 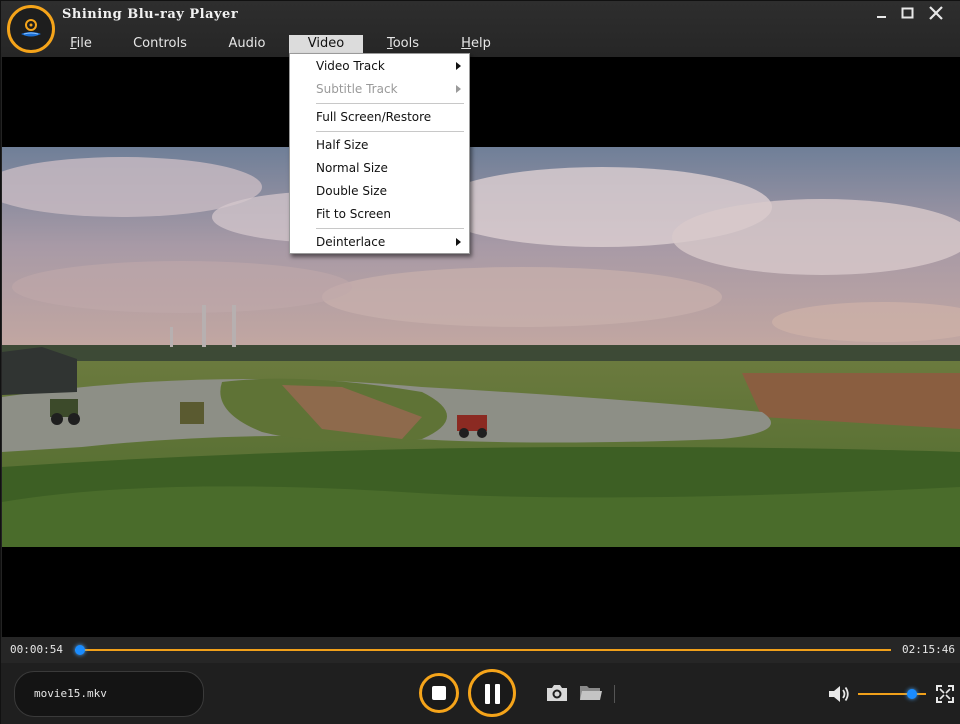 What do you see at coordinates (379, 145) in the screenshot?
I see `menu-item-half-size: Half Size` at bounding box center [379, 145].